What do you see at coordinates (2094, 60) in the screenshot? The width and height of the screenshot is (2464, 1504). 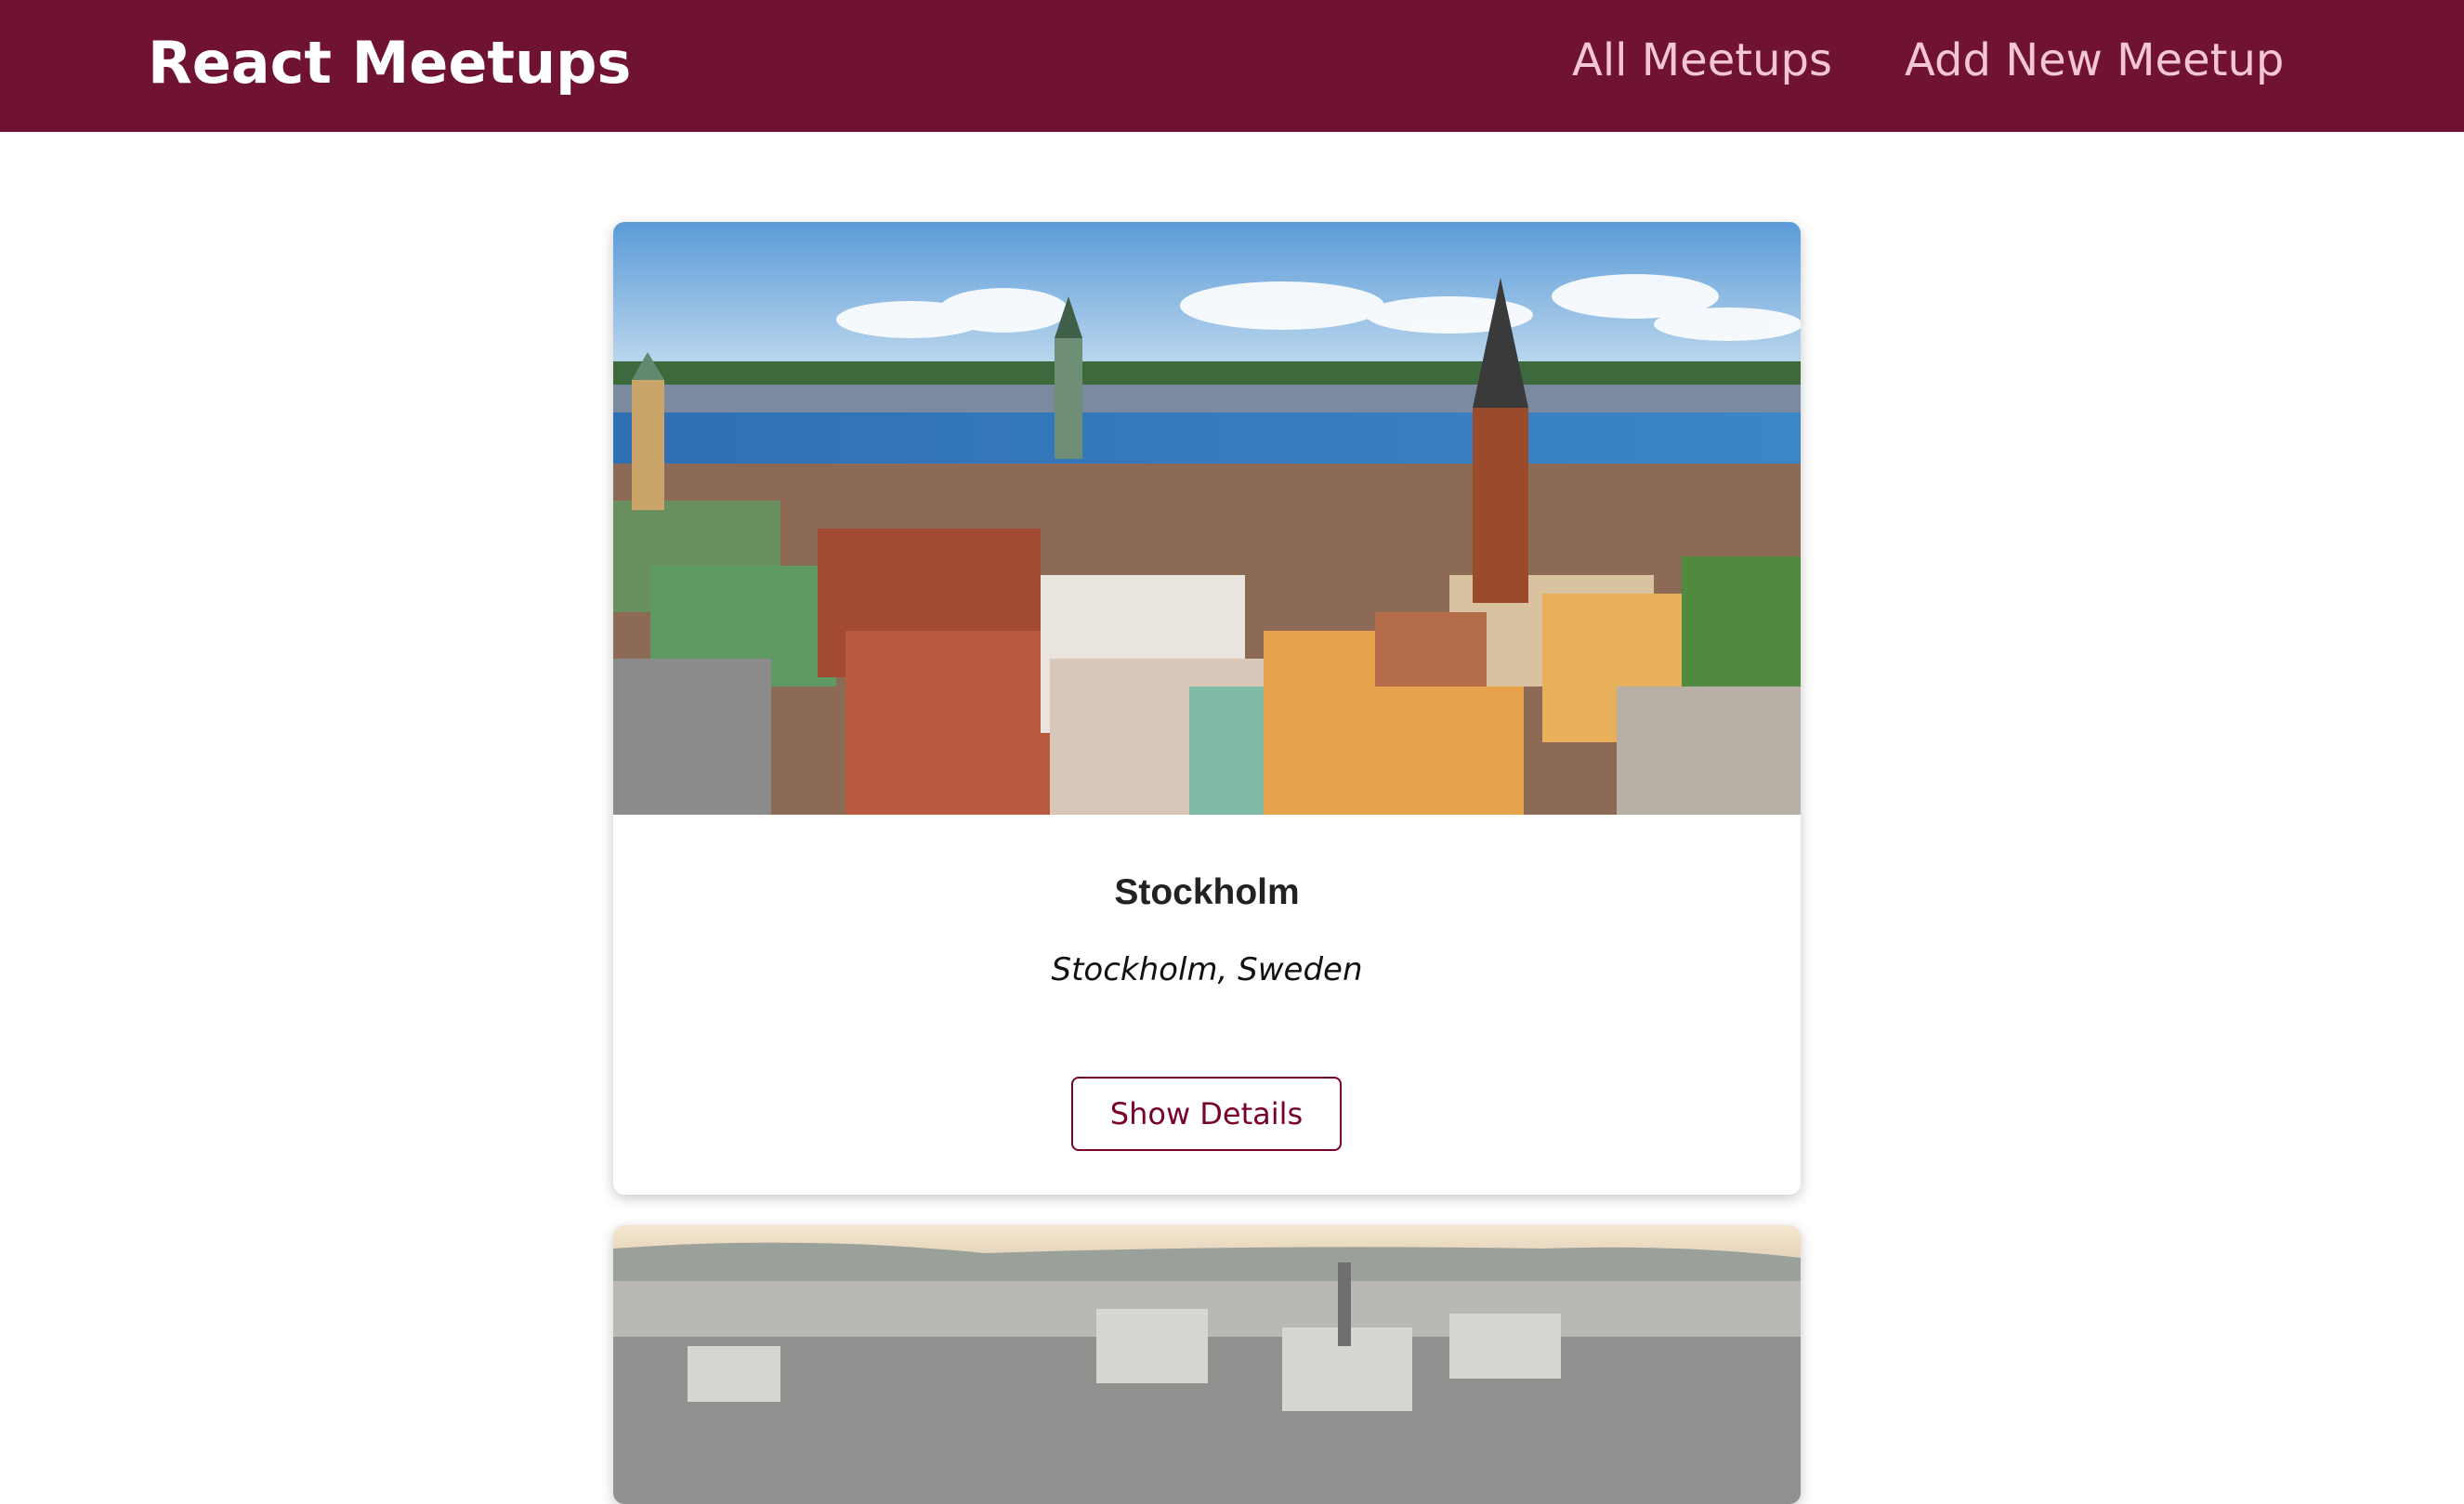 I see `nav-add-new-meetup: Add New Meetup` at bounding box center [2094, 60].